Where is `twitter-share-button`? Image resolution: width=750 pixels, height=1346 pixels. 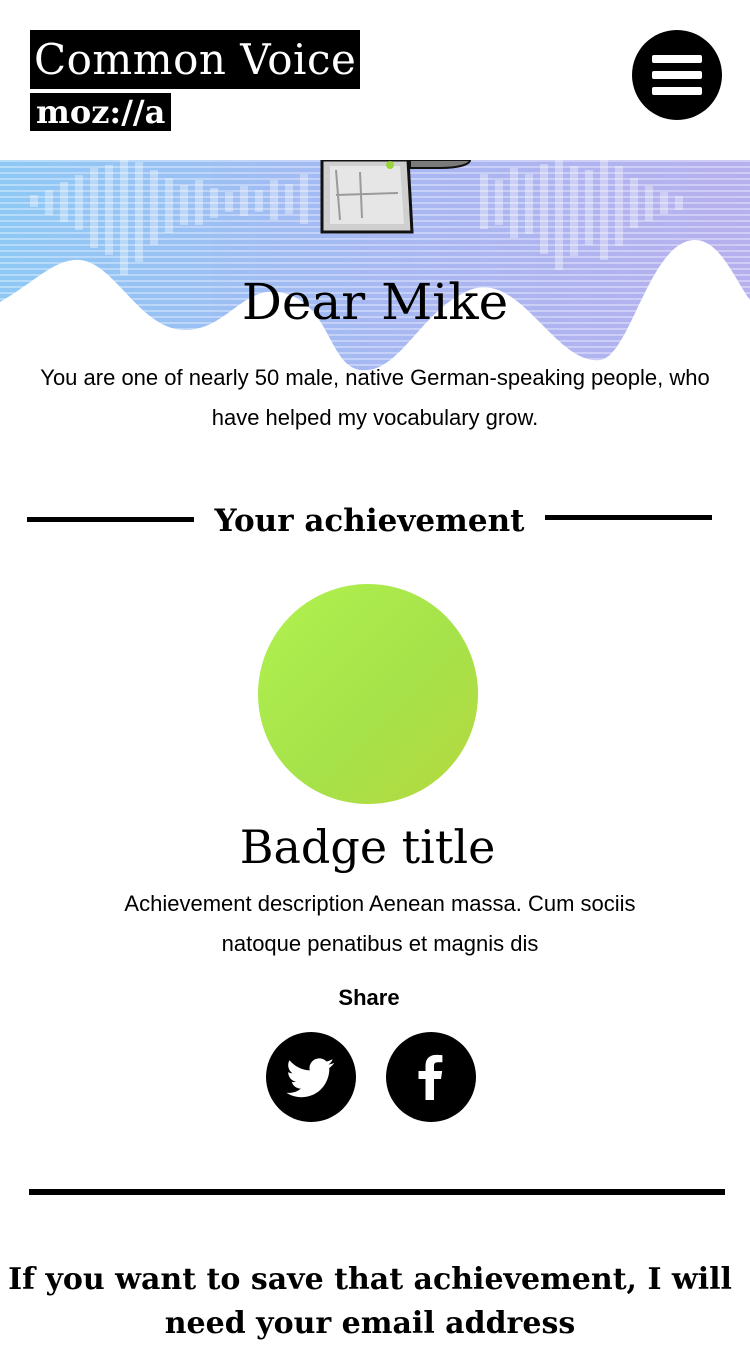
twitter-share-button is located at coordinates (311, 1077).